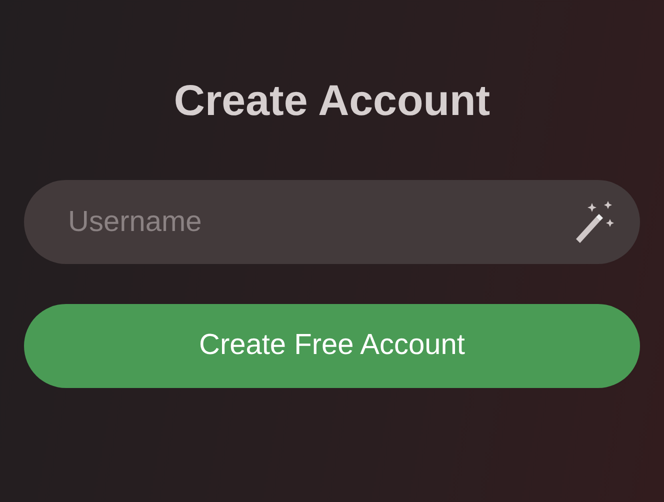  Describe the element at coordinates (332, 101) in the screenshot. I see `page-title: Create Account` at that location.